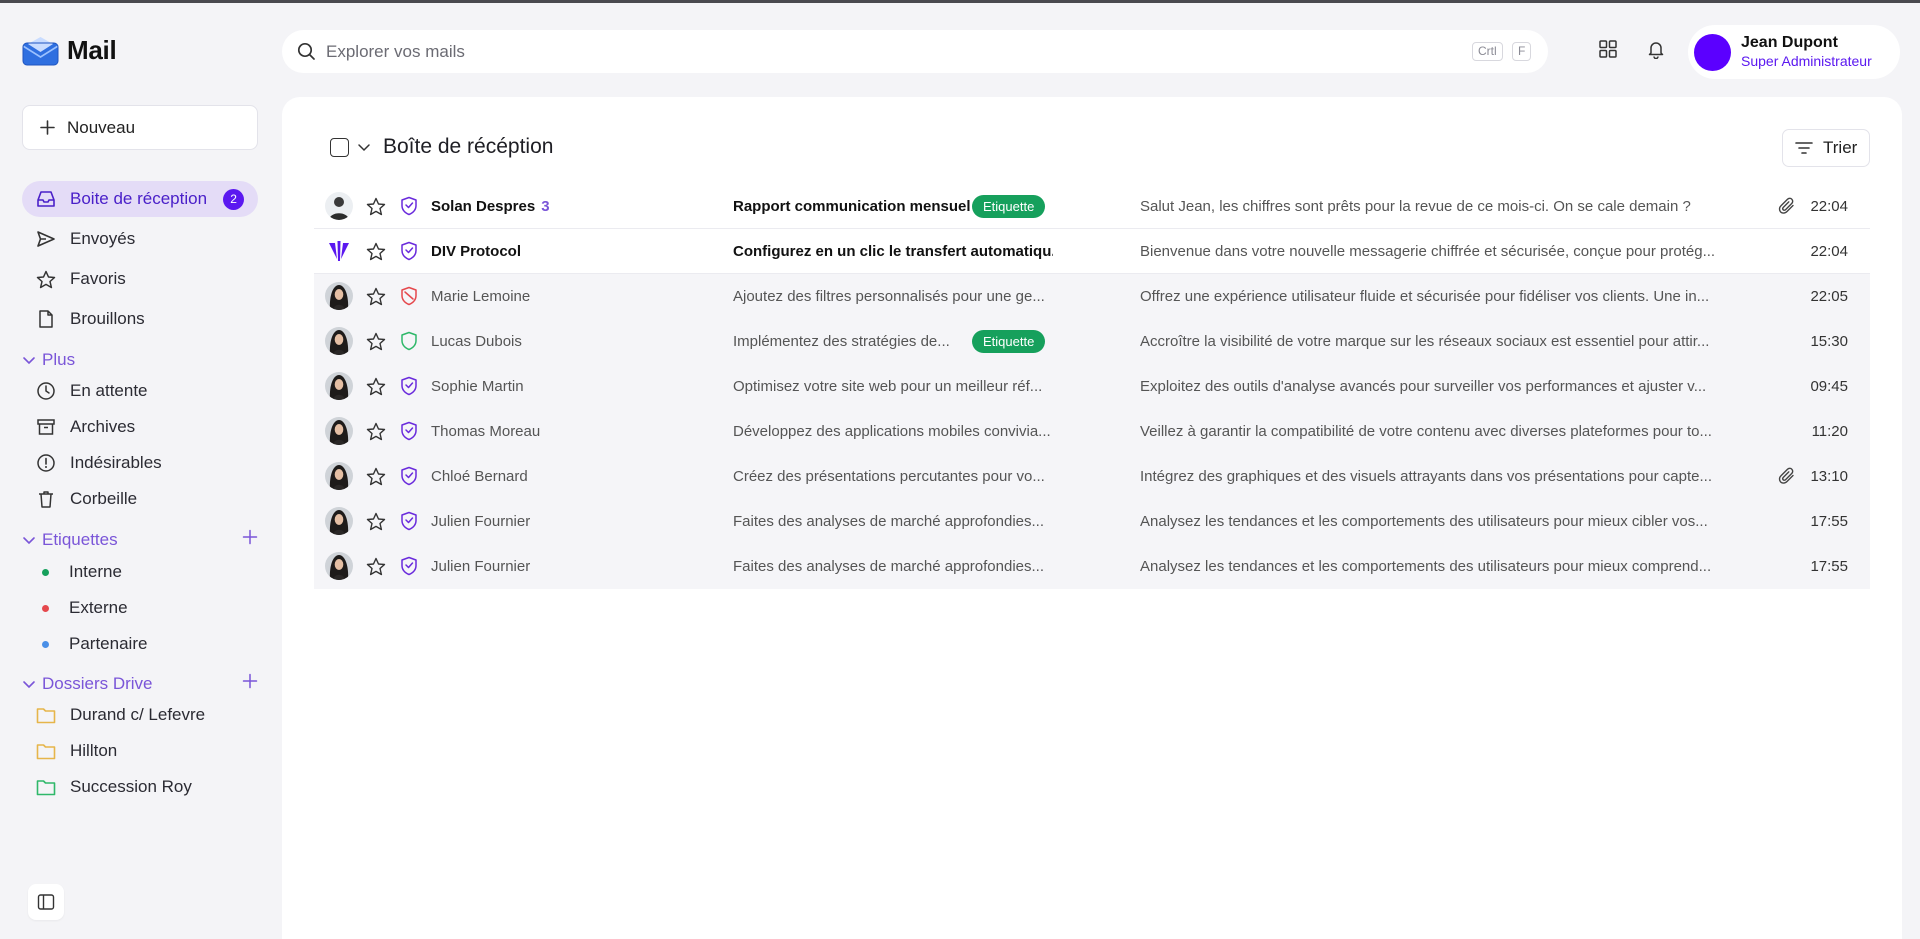 The width and height of the screenshot is (1920, 939). What do you see at coordinates (108, 643) in the screenshot?
I see `sidebar-item-label: Partenaire` at bounding box center [108, 643].